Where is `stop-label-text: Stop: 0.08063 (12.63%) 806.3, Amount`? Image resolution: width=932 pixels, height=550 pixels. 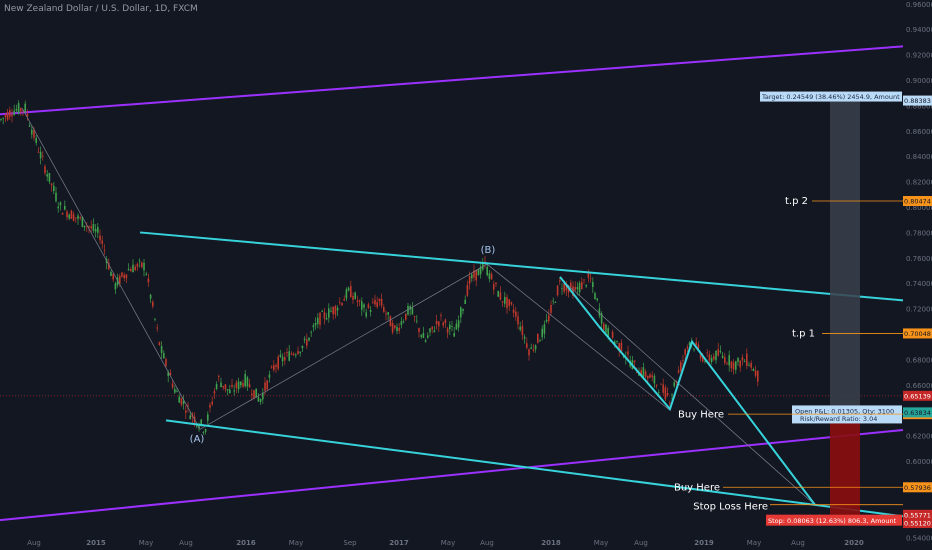
stop-label-text: Stop: 0.08063 (12.63%) 806.3, Amount is located at coordinates (832, 521).